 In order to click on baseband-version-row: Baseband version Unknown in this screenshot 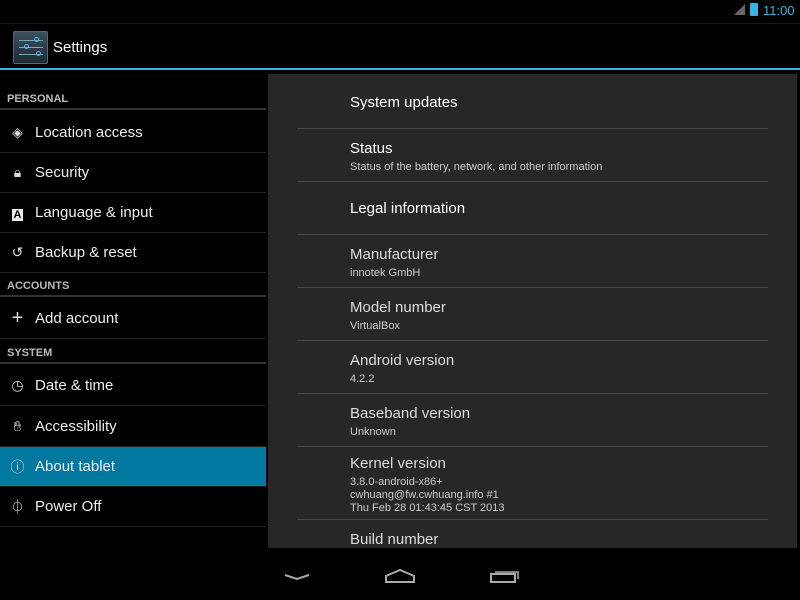, I will do `click(532, 420)`.